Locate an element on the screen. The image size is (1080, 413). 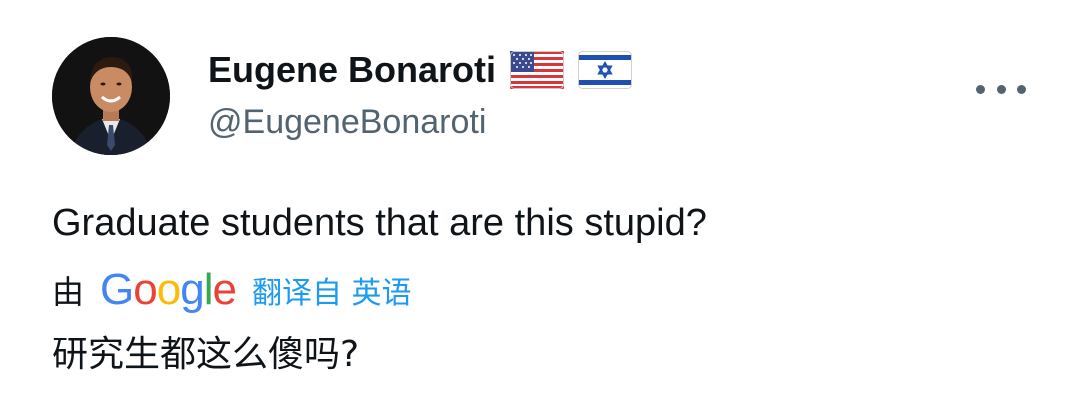
author-display-name-row: Eugene Bonaroti is located at coordinates (420, 70).